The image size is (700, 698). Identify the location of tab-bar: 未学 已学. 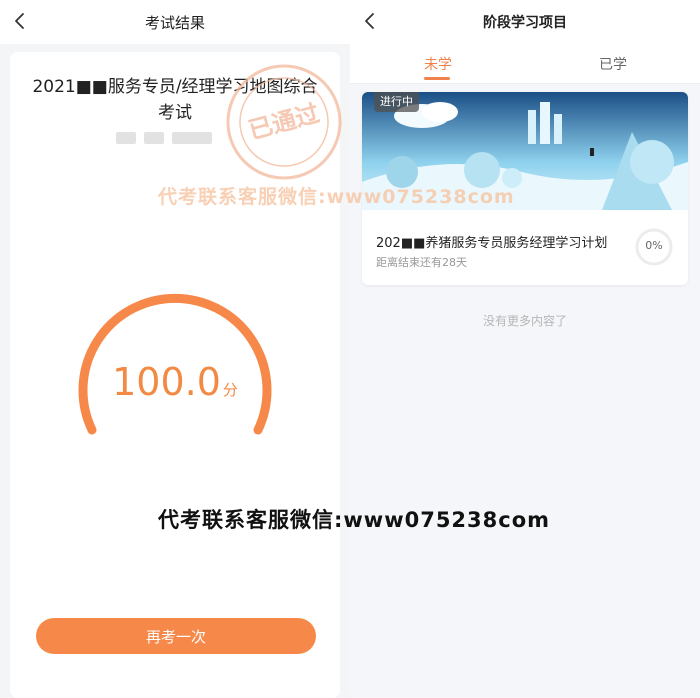
(525, 64).